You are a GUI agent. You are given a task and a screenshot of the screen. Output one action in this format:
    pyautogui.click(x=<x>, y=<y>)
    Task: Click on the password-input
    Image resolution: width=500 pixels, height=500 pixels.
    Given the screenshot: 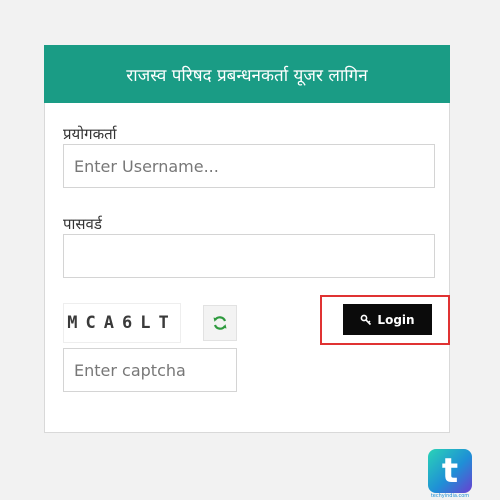 What is the action you would take?
    pyautogui.click(x=249, y=256)
    